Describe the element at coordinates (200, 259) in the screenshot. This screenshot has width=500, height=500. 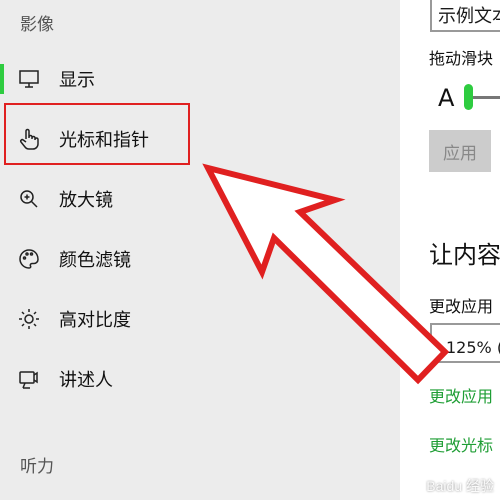
I see `sidebar-item-color-filters: 颜色滤镜` at that location.